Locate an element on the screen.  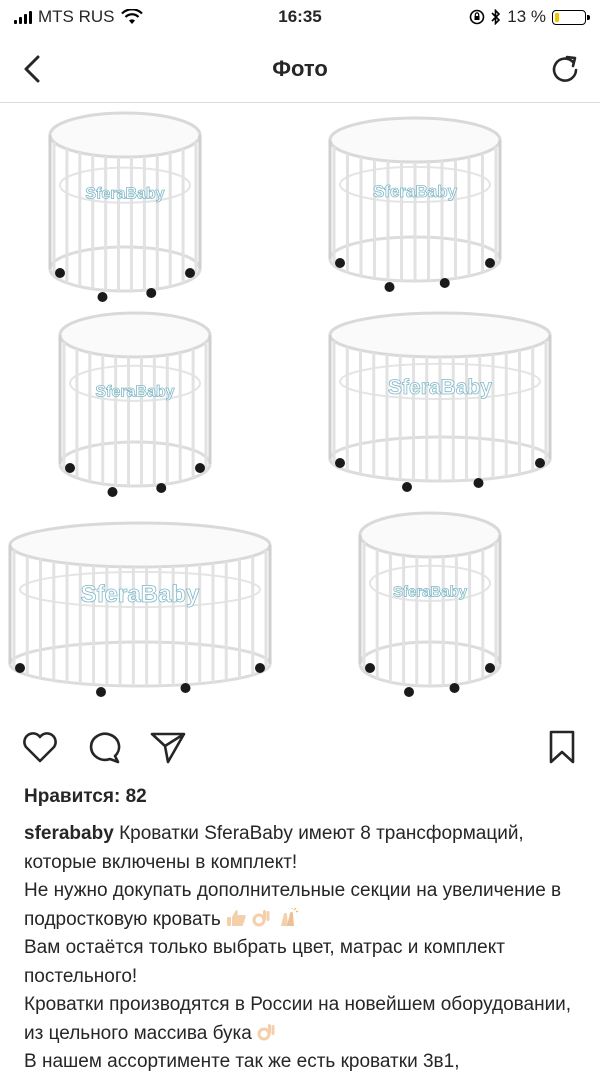
status-right: 13 % is located at coordinates (529, 17).